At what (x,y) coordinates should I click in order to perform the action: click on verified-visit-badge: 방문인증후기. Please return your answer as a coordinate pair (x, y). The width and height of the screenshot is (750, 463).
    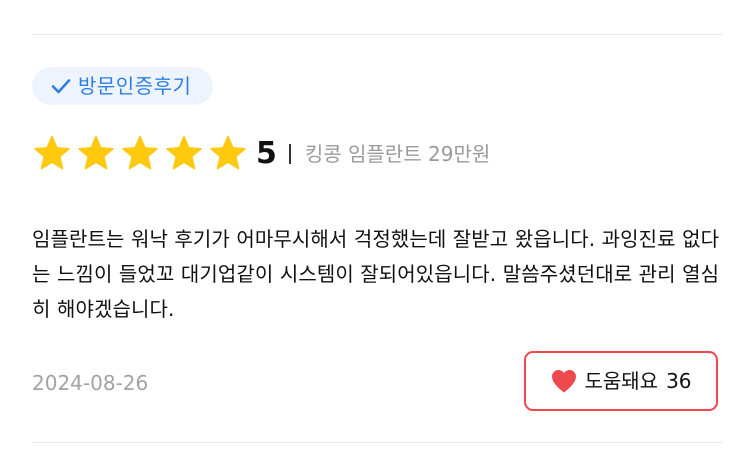
    Looking at the image, I should click on (123, 86).